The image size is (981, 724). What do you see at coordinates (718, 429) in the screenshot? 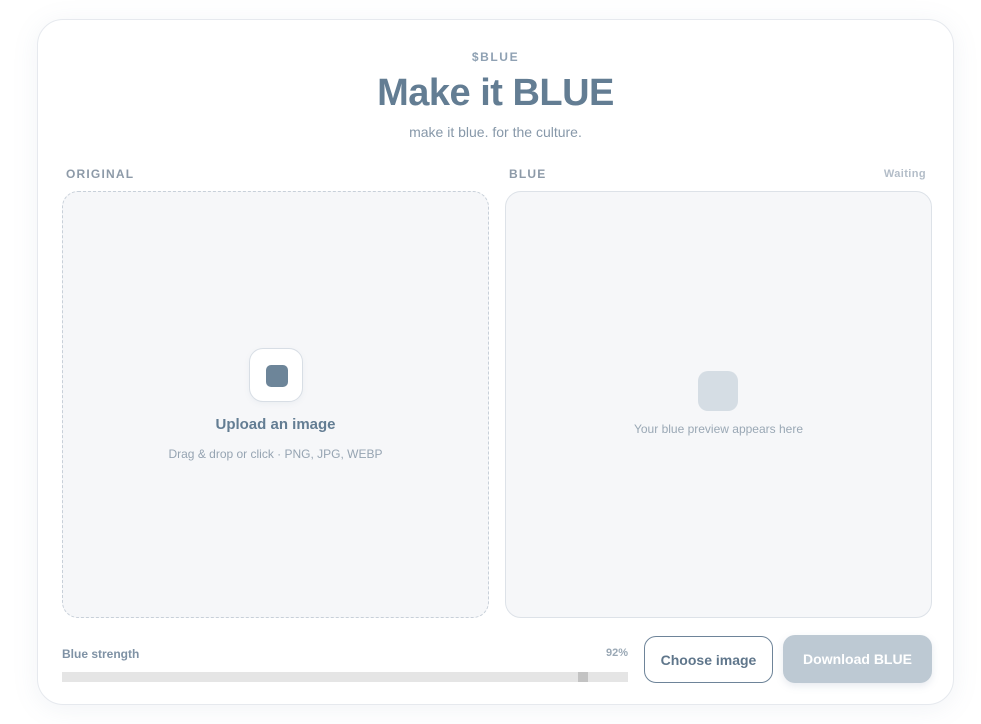
I see `preview-placeholder-text: Your blue preview appears here` at bounding box center [718, 429].